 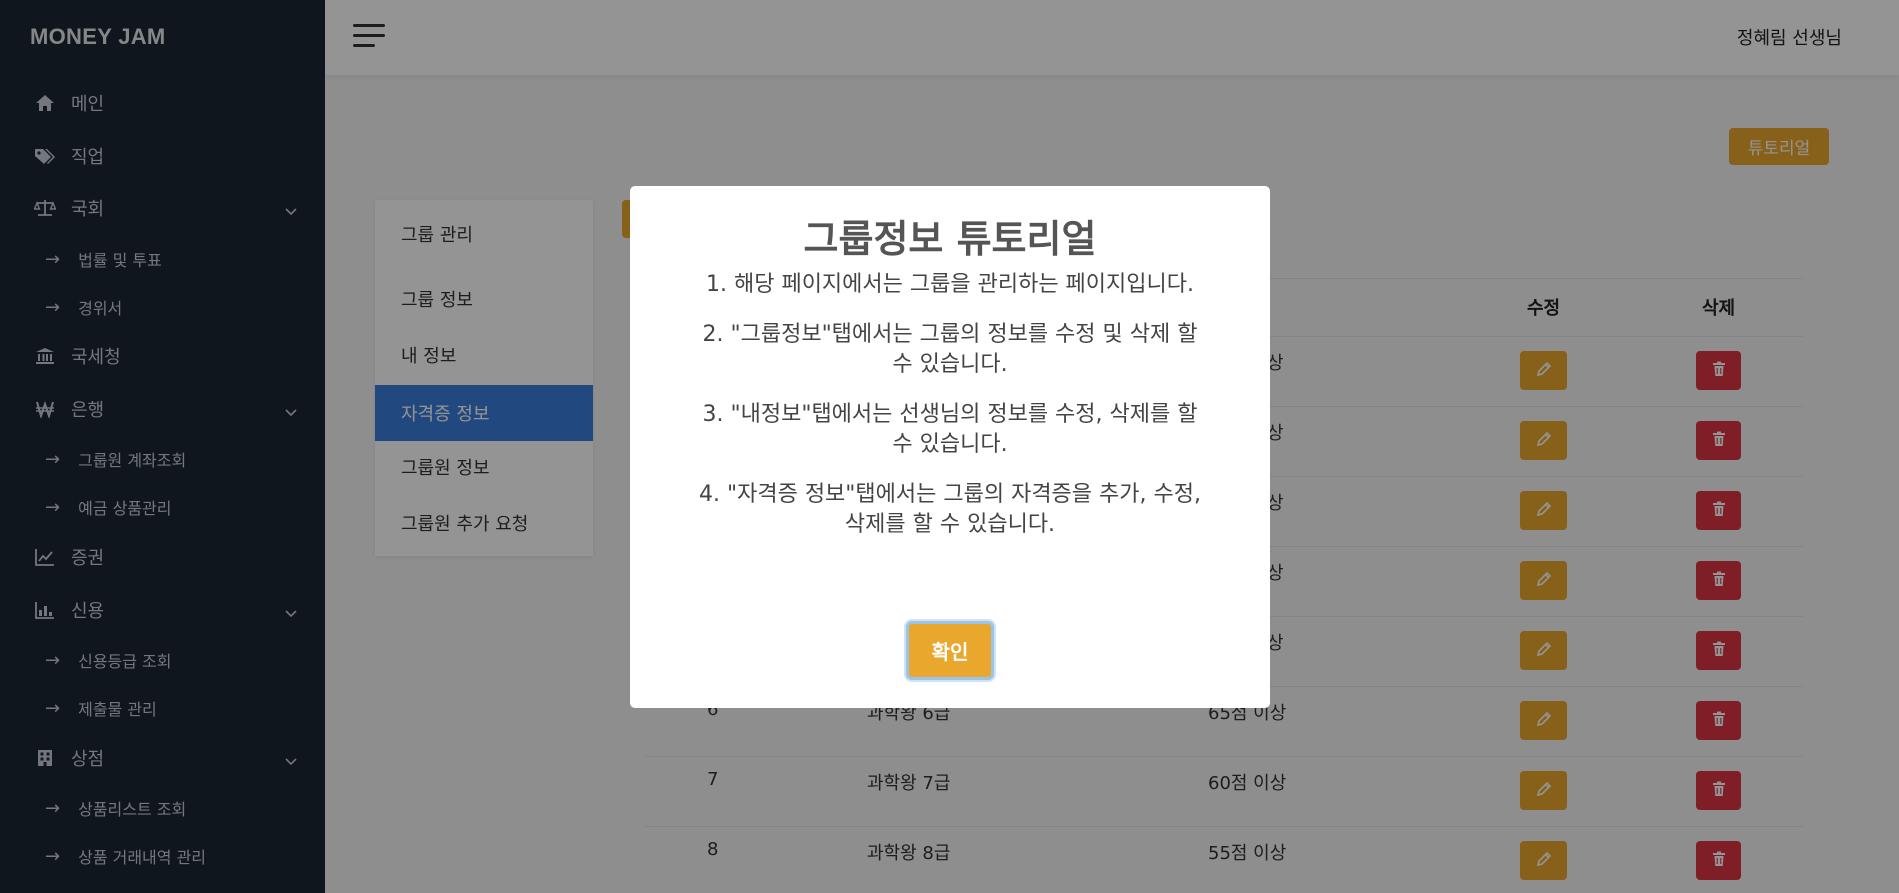 What do you see at coordinates (950, 239) in the screenshot?
I see `modal-title: 그룹정보 튜토리얼` at bounding box center [950, 239].